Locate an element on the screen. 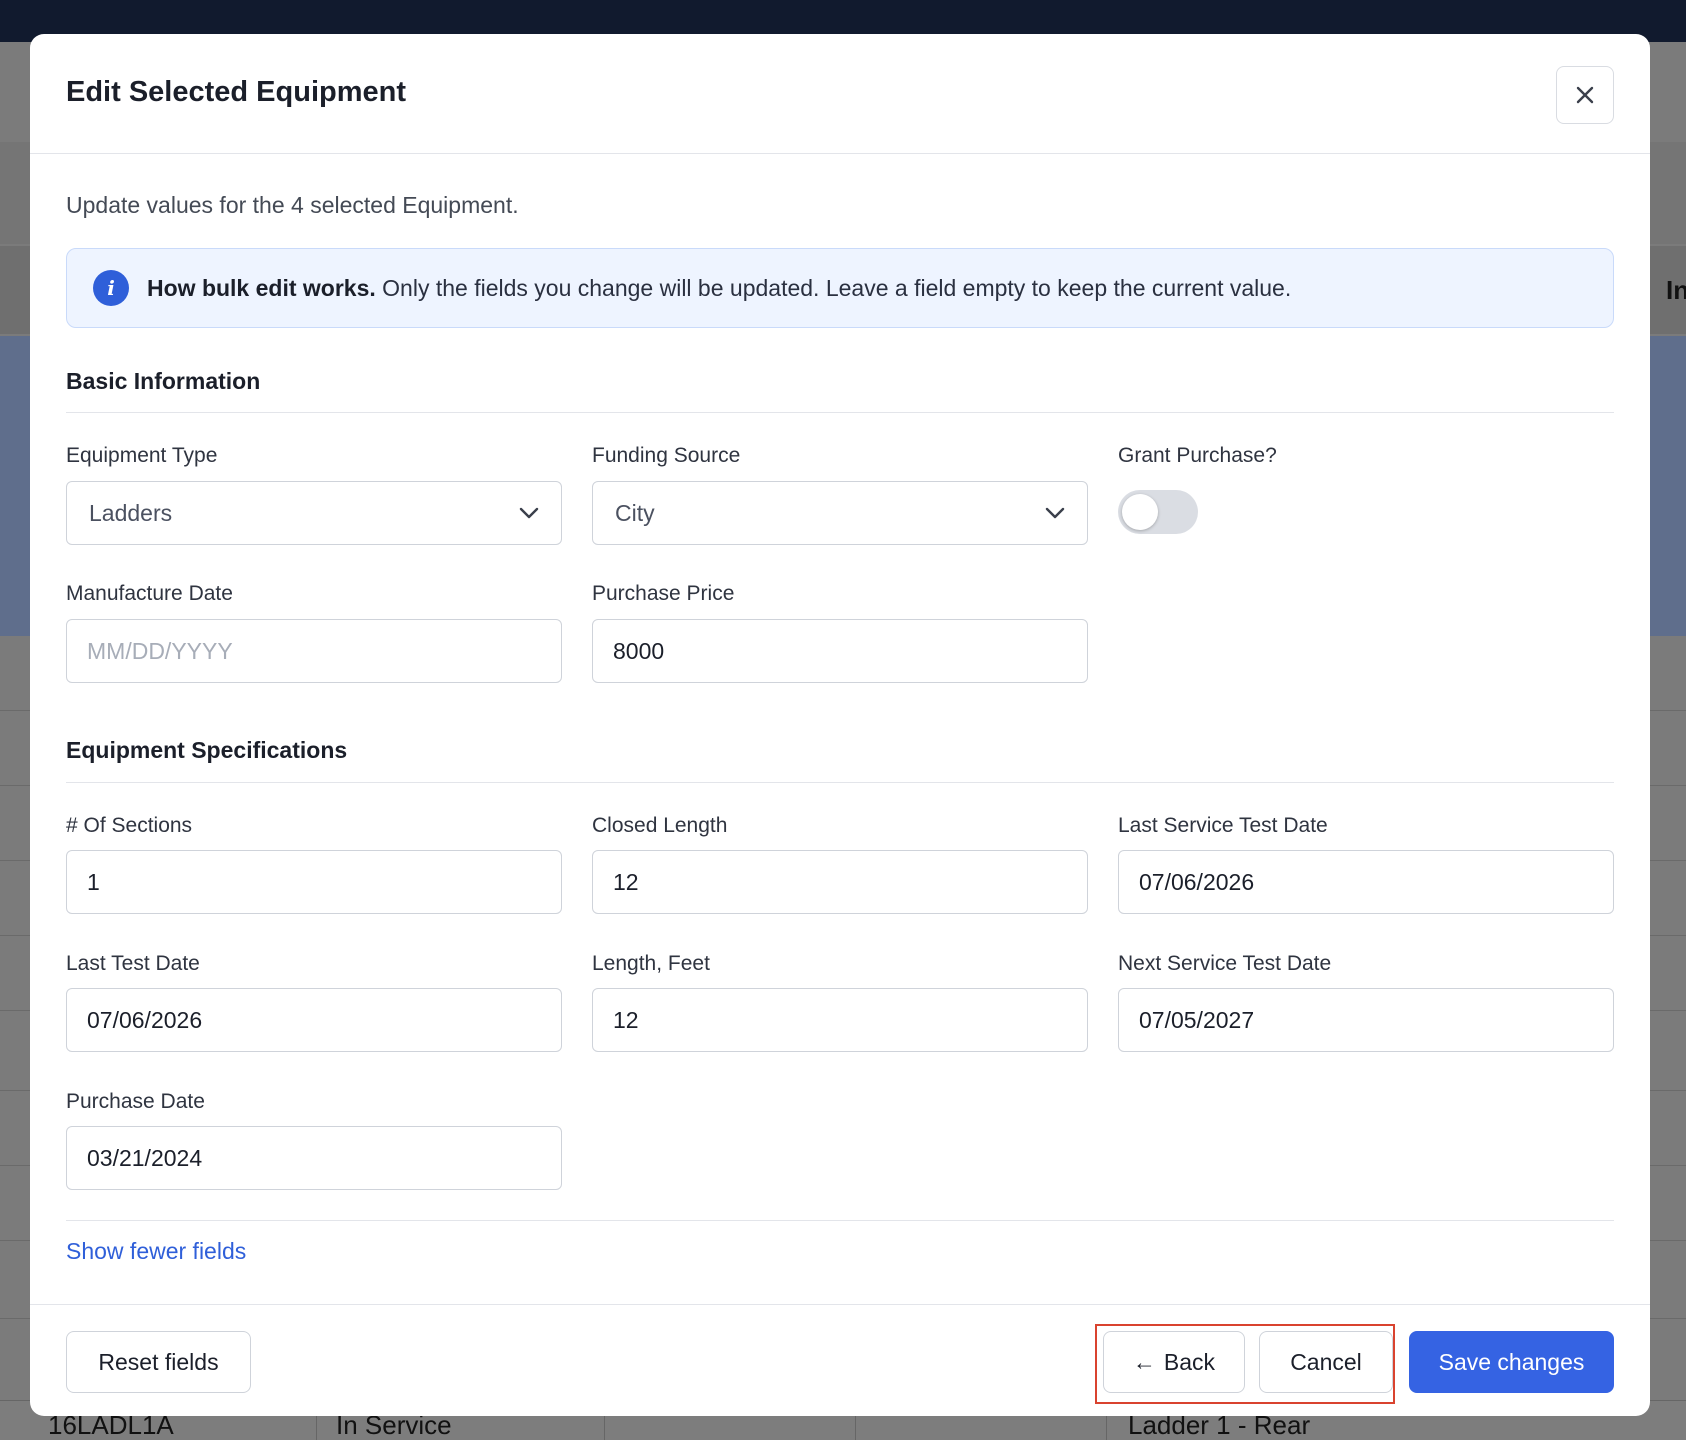 The height and width of the screenshot is (1440, 1686). close-icon is located at coordinates (1585, 95).